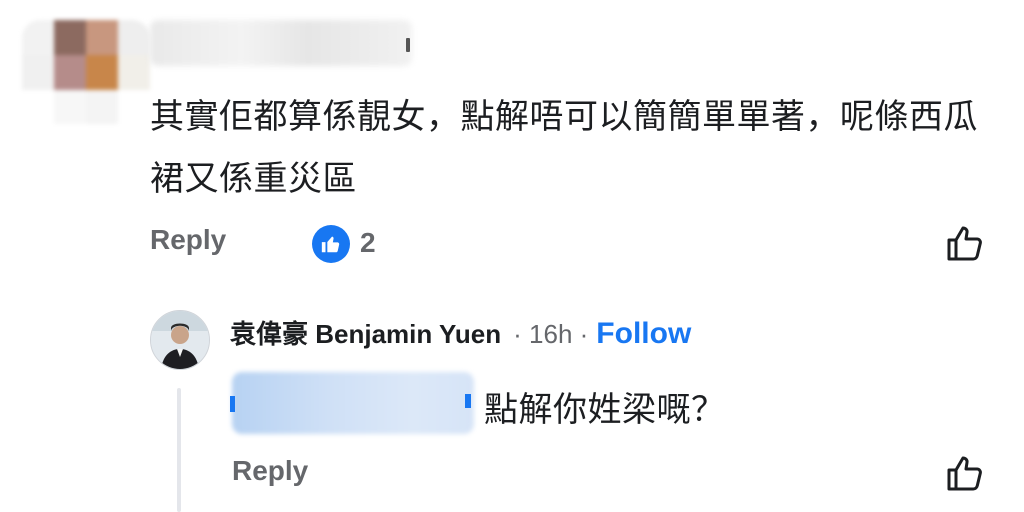 The image size is (1024, 512). Describe the element at coordinates (281, 43) in the screenshot. I see `commenter-name-blurred` at that location.